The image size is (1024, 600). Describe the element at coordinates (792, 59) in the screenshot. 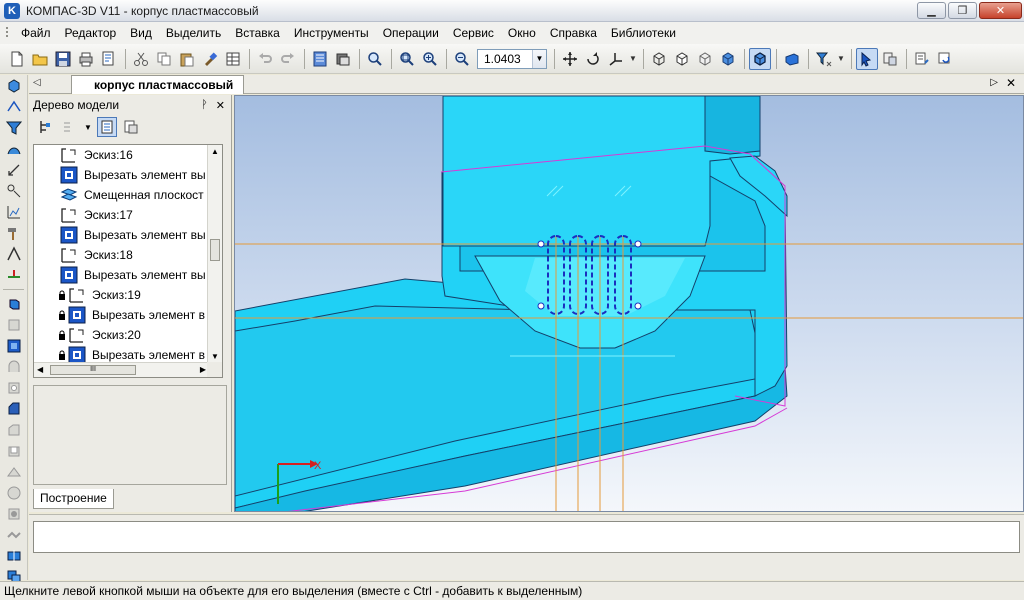

I see `perspective-button` at that location.